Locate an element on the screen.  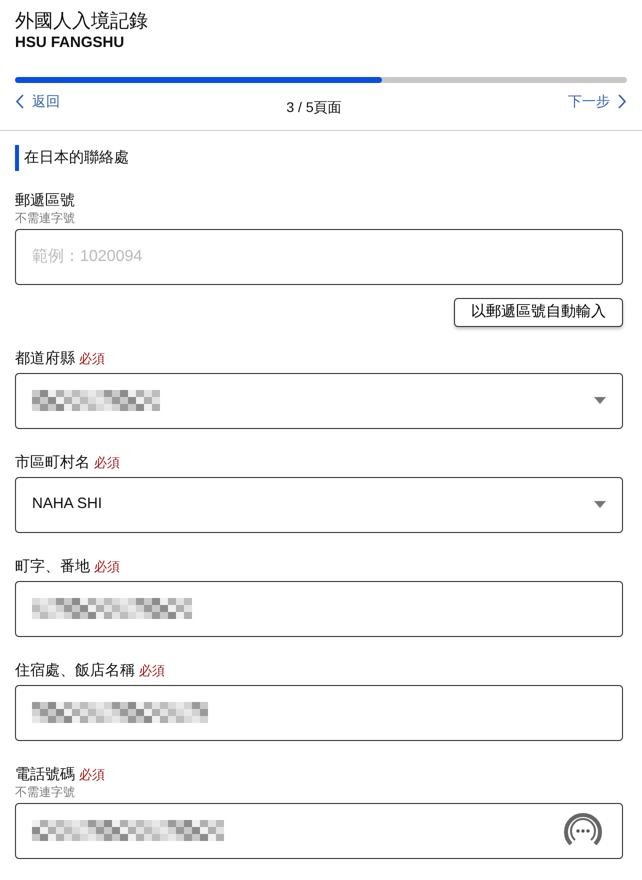
select-field: NAHA SHI is located at coordinates (319, 504).